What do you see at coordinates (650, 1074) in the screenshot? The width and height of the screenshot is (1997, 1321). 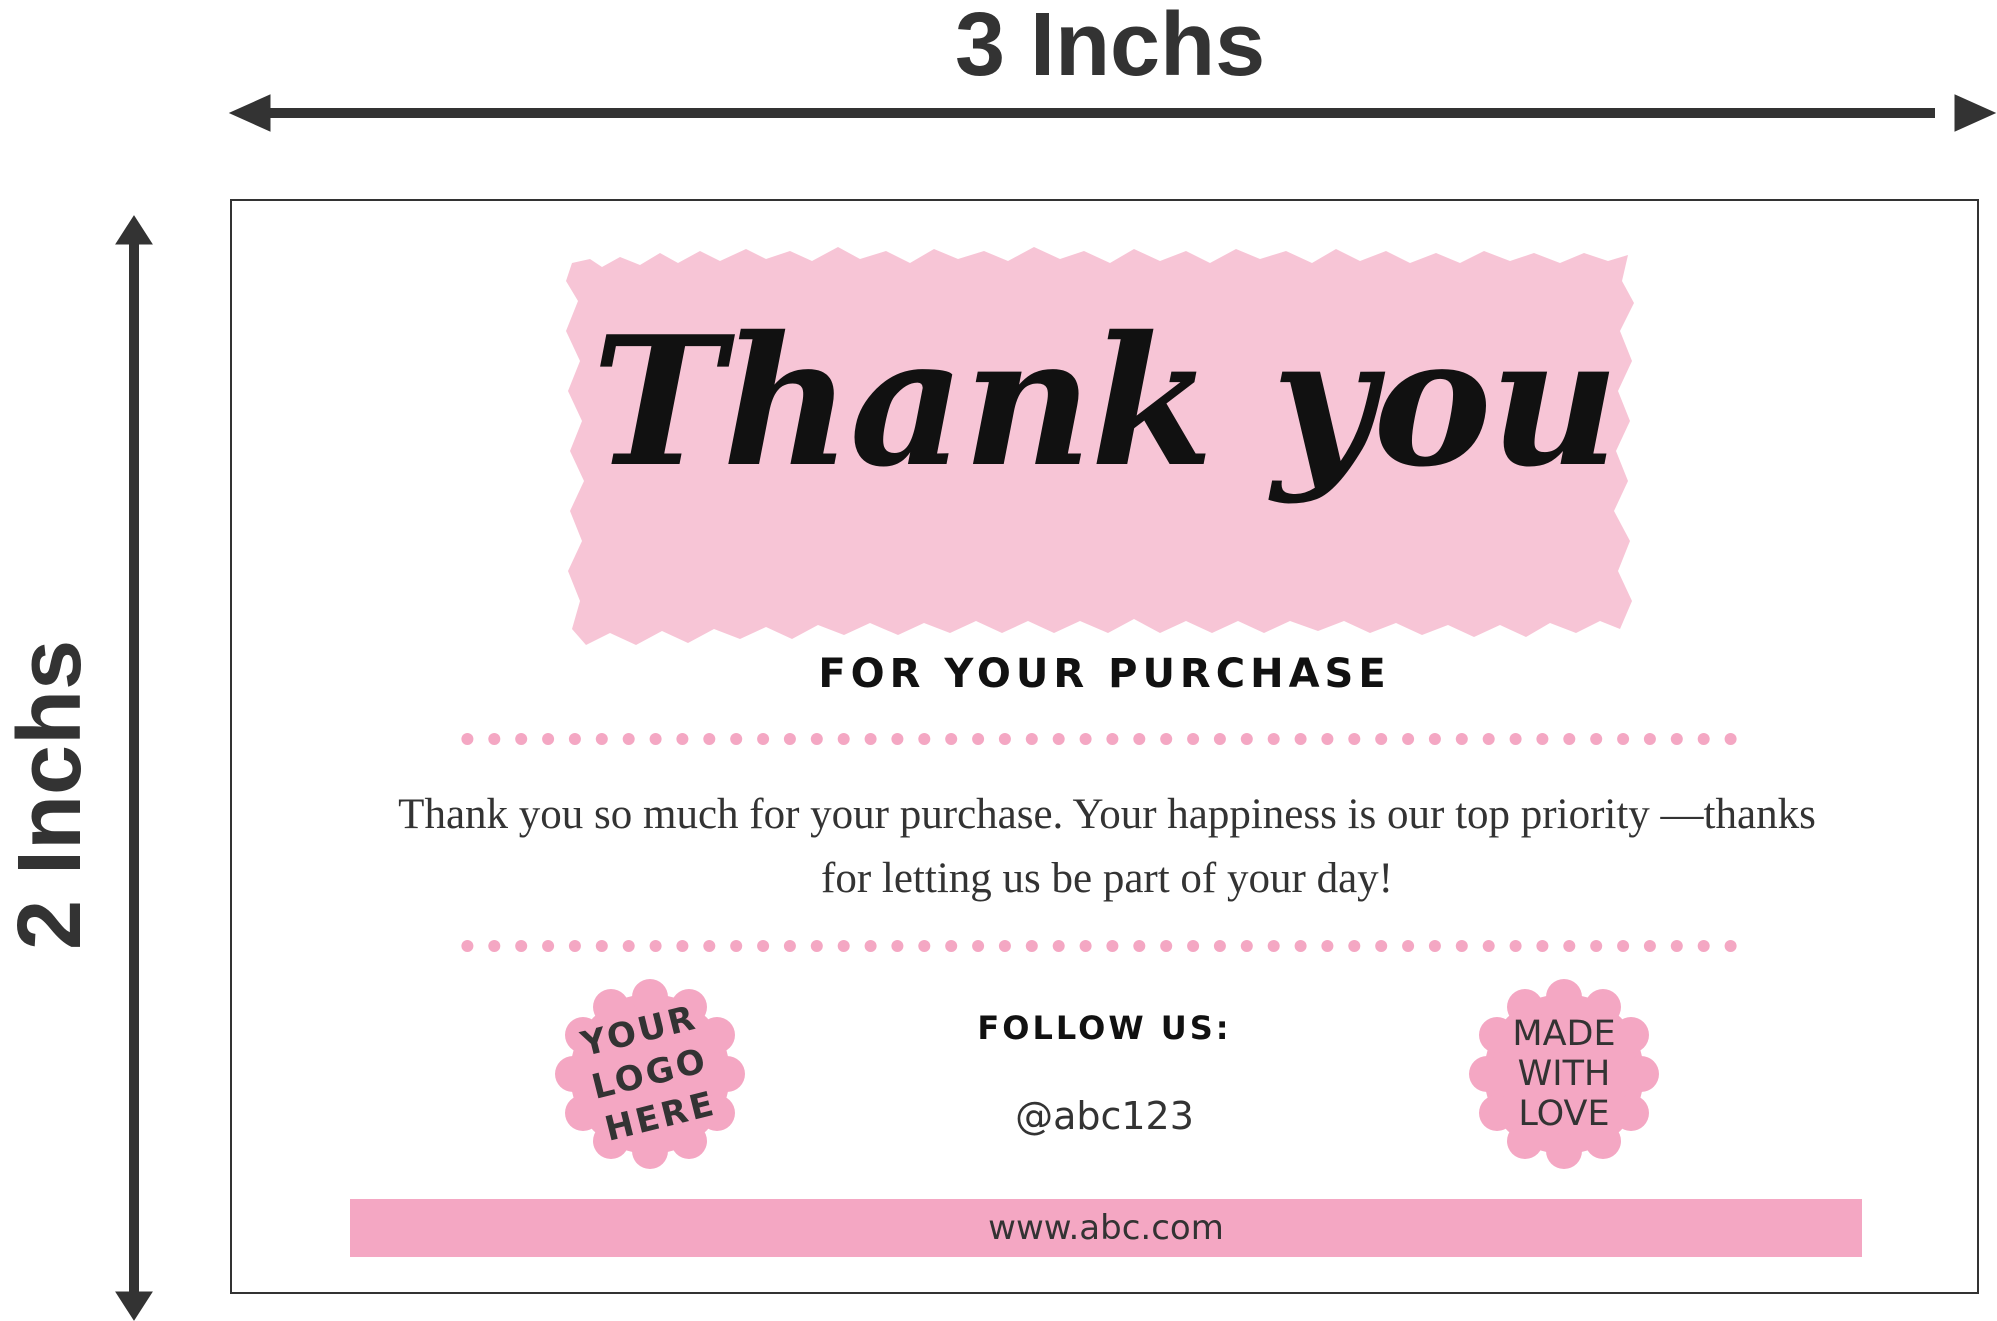 I see `logo-placeholder-badge: YOUR LOGO HERE` at bounding box center [650, 1074].